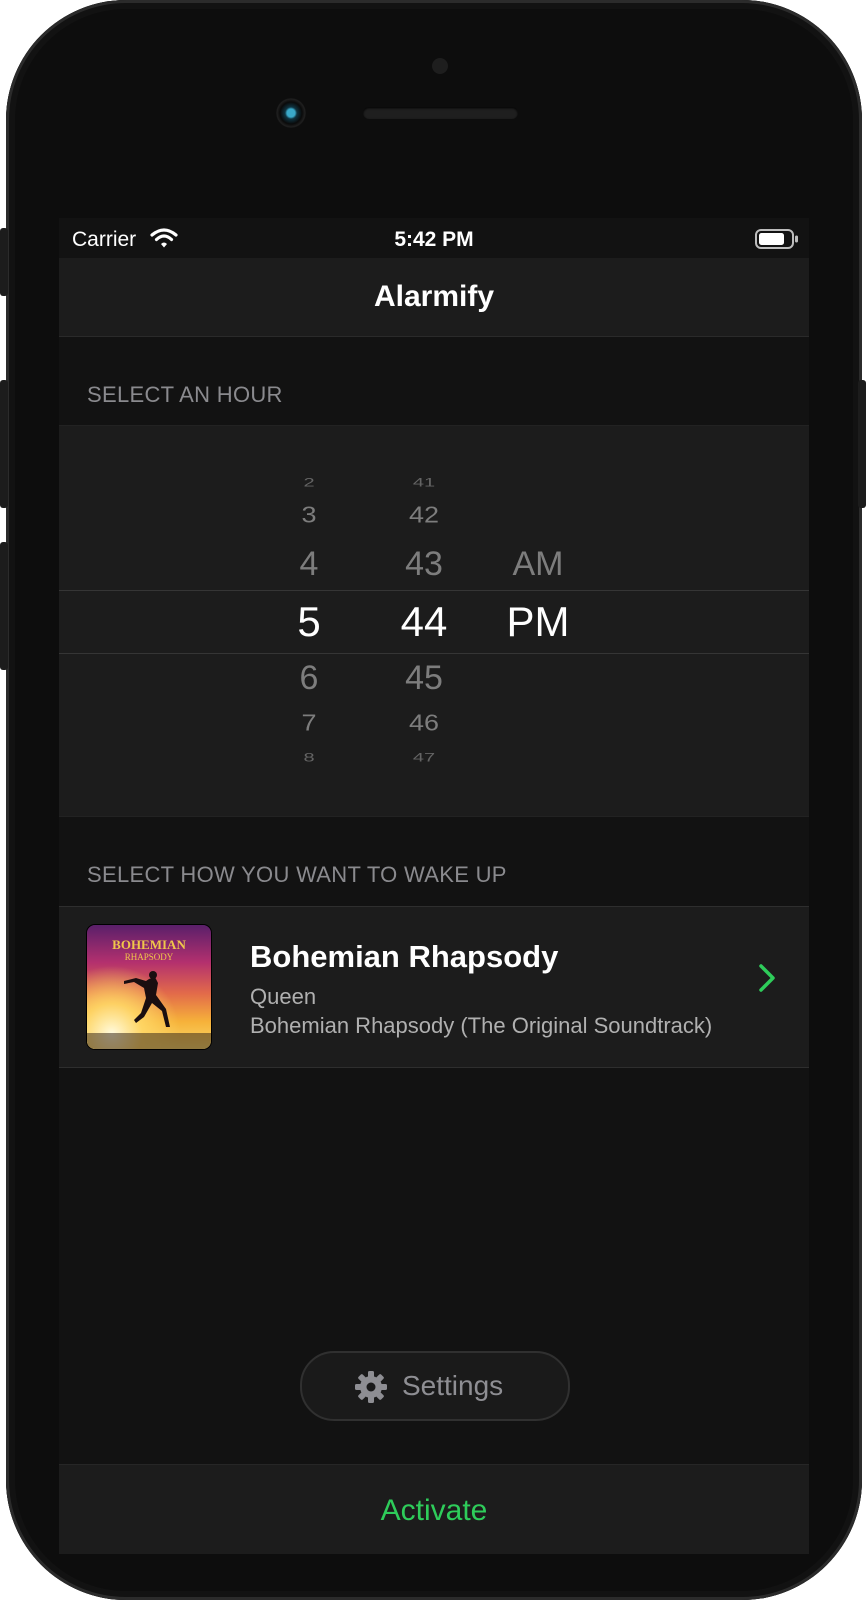 The height and width of the screenshot is (1600, 868). I want to click on hour-option-selected: 5, so click(309, 622).